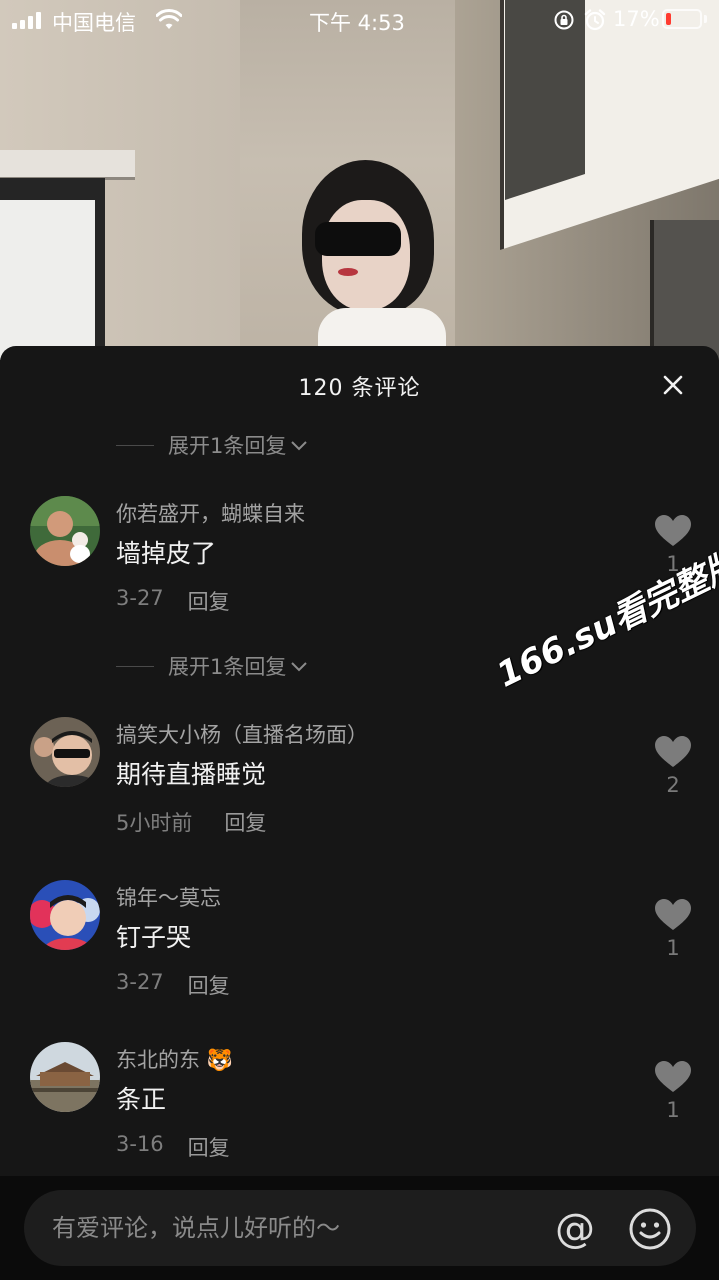 Image resolution: width=719 pixels, height=1280 pixels. I want to click on mention-button: @, so click(575, 1229).